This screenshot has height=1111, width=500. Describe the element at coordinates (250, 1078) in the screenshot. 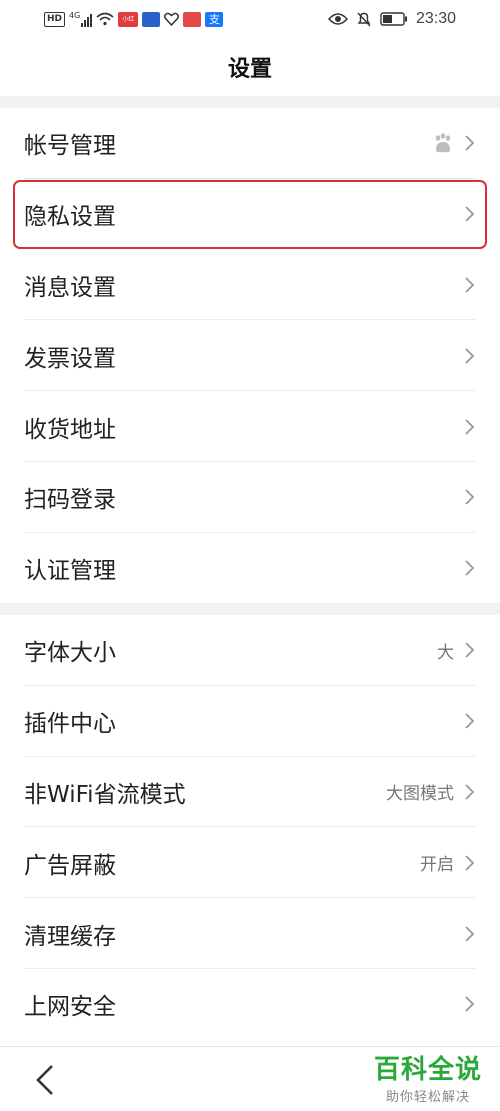

I see `bottom-bar: 百科全说 助你轻松解决` at that location.